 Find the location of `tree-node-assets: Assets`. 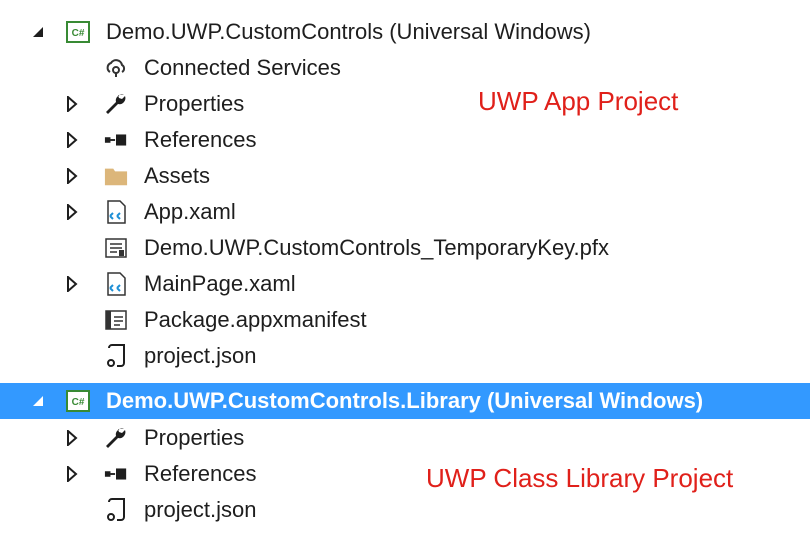

tree-node-assets: Assets is located at coordinates (405, 176).